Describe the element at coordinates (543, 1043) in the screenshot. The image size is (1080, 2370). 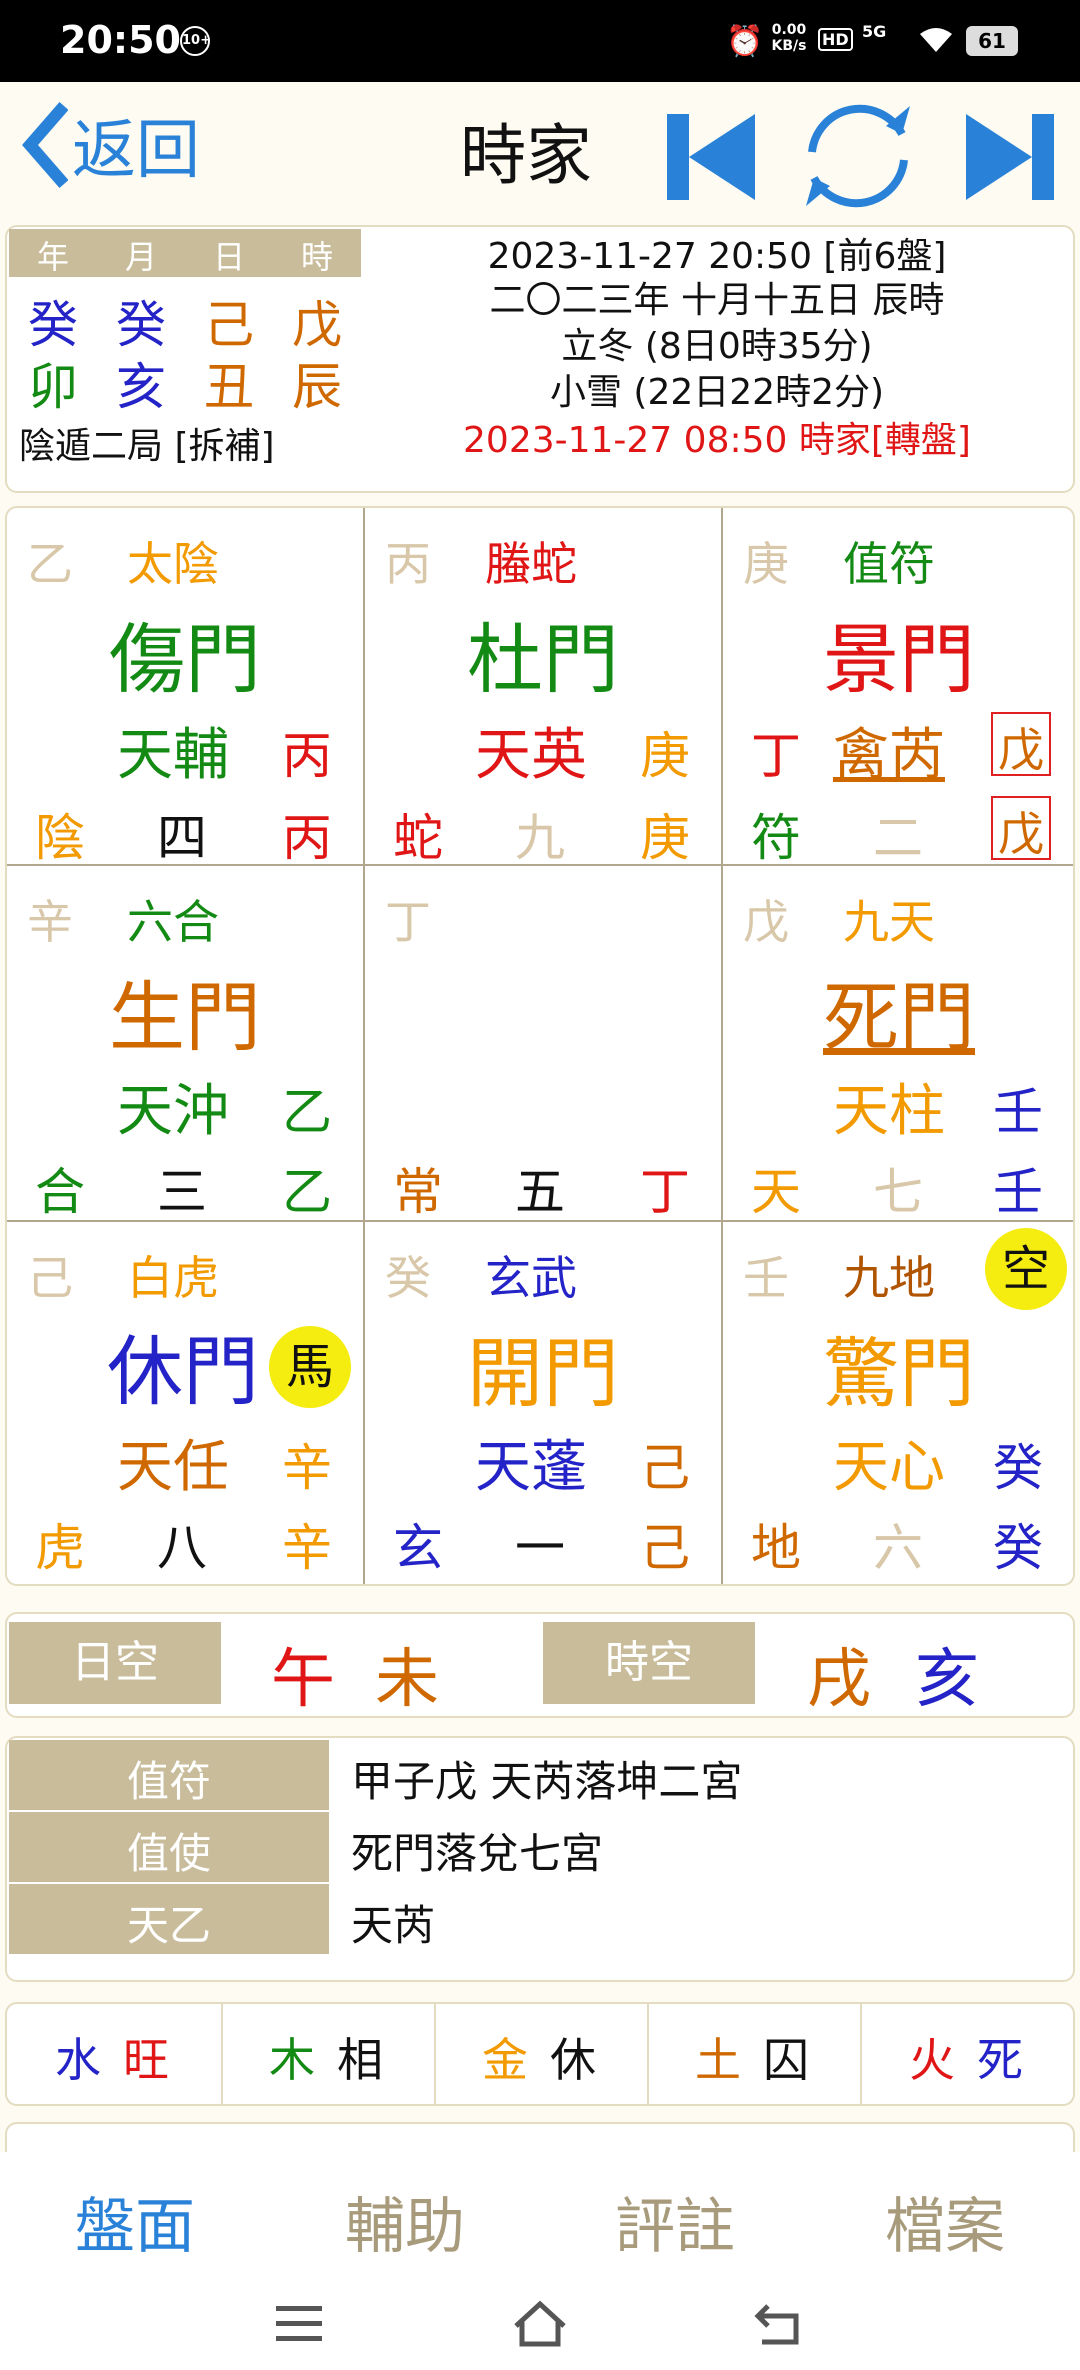
I see `palace-5: 丁 常 五 丁` at that location.